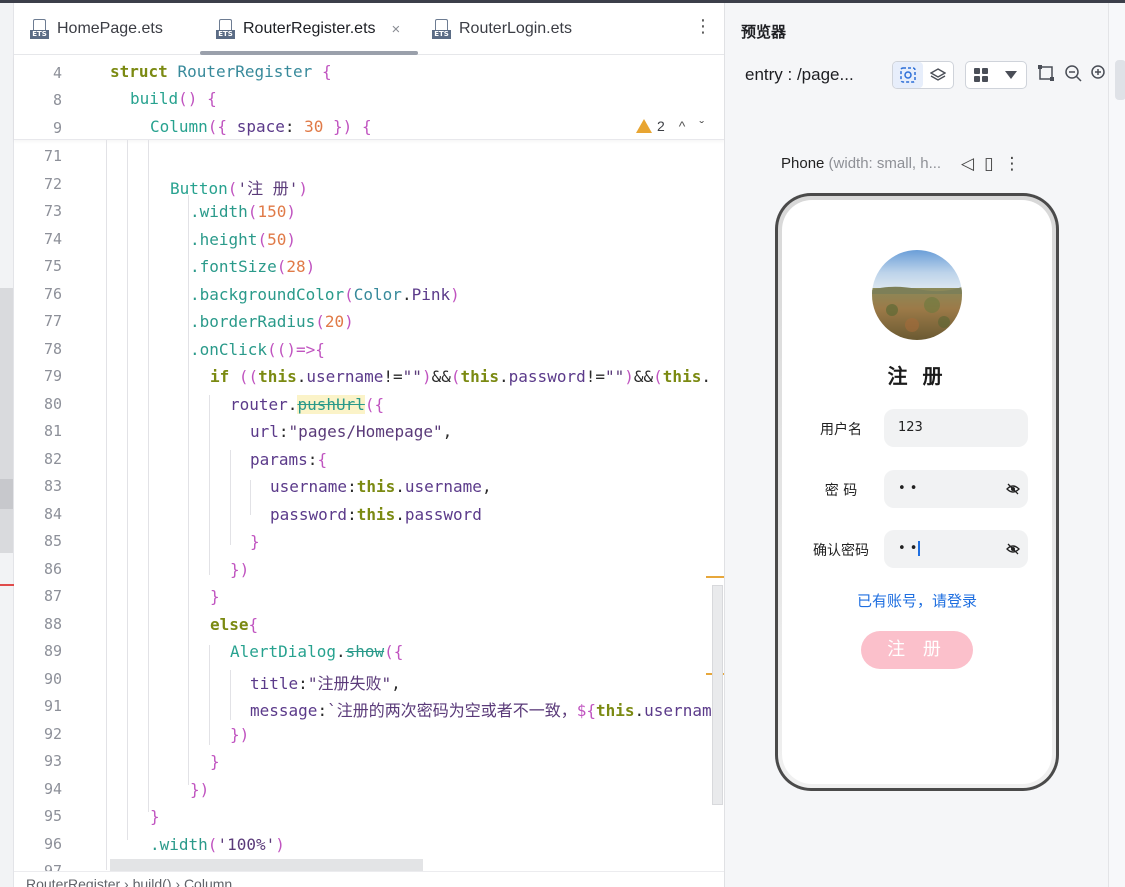 This screenshot has width=1125, height=887. What do you see at coordinates (52, 294) in the screenshot?
I see `line-number: 76` at bounding box center [52, 294].